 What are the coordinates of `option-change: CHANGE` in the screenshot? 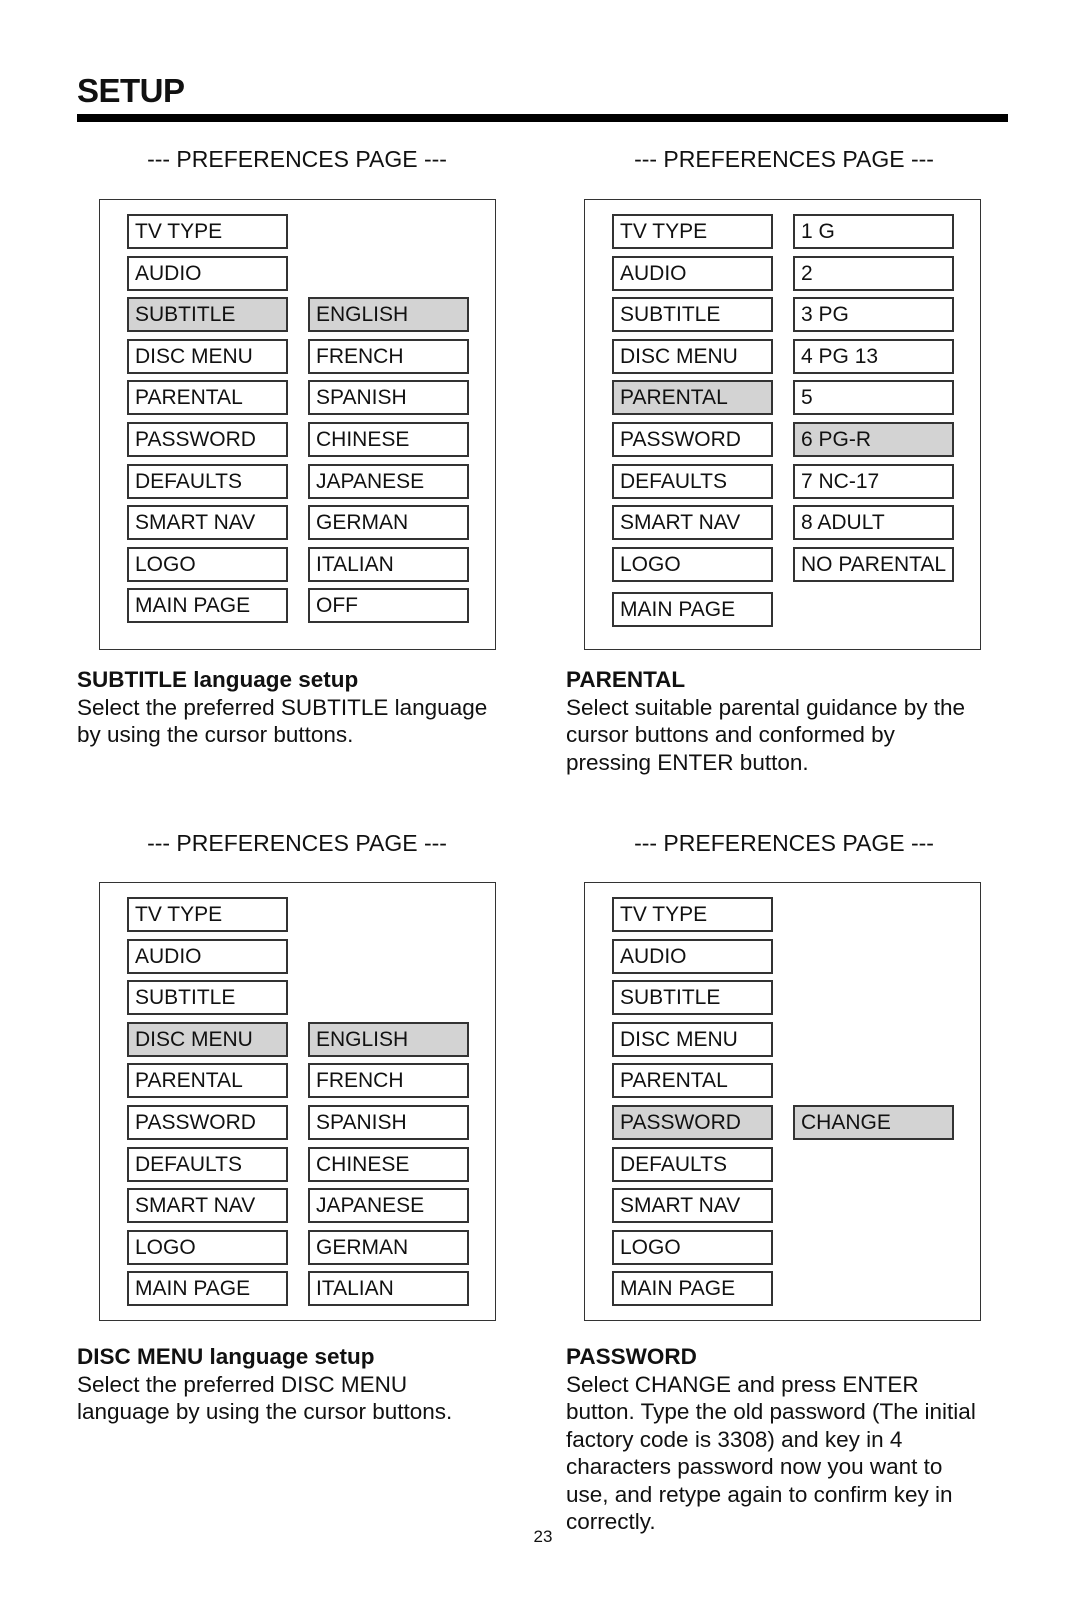 It's located at (873, 1122).